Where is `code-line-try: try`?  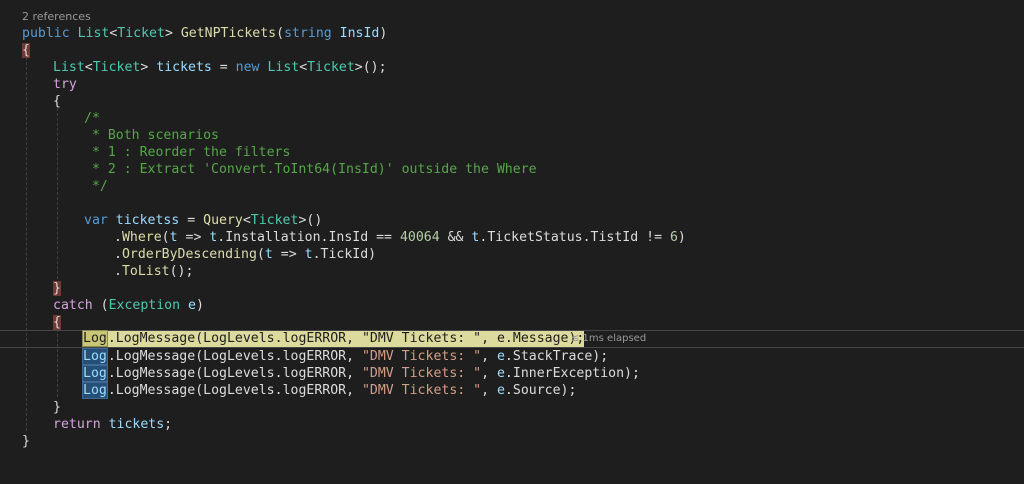 code-line-try: try is located at coordinates (512, 84).